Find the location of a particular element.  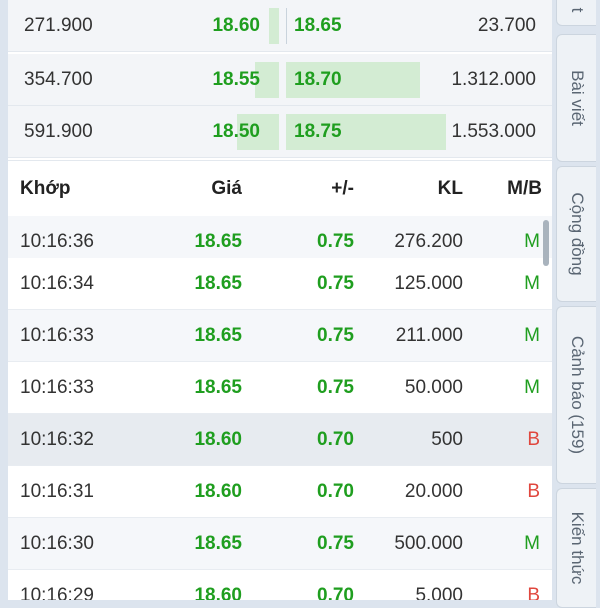

trade-time: 10:16:32 is located at coordinates (57, 439).